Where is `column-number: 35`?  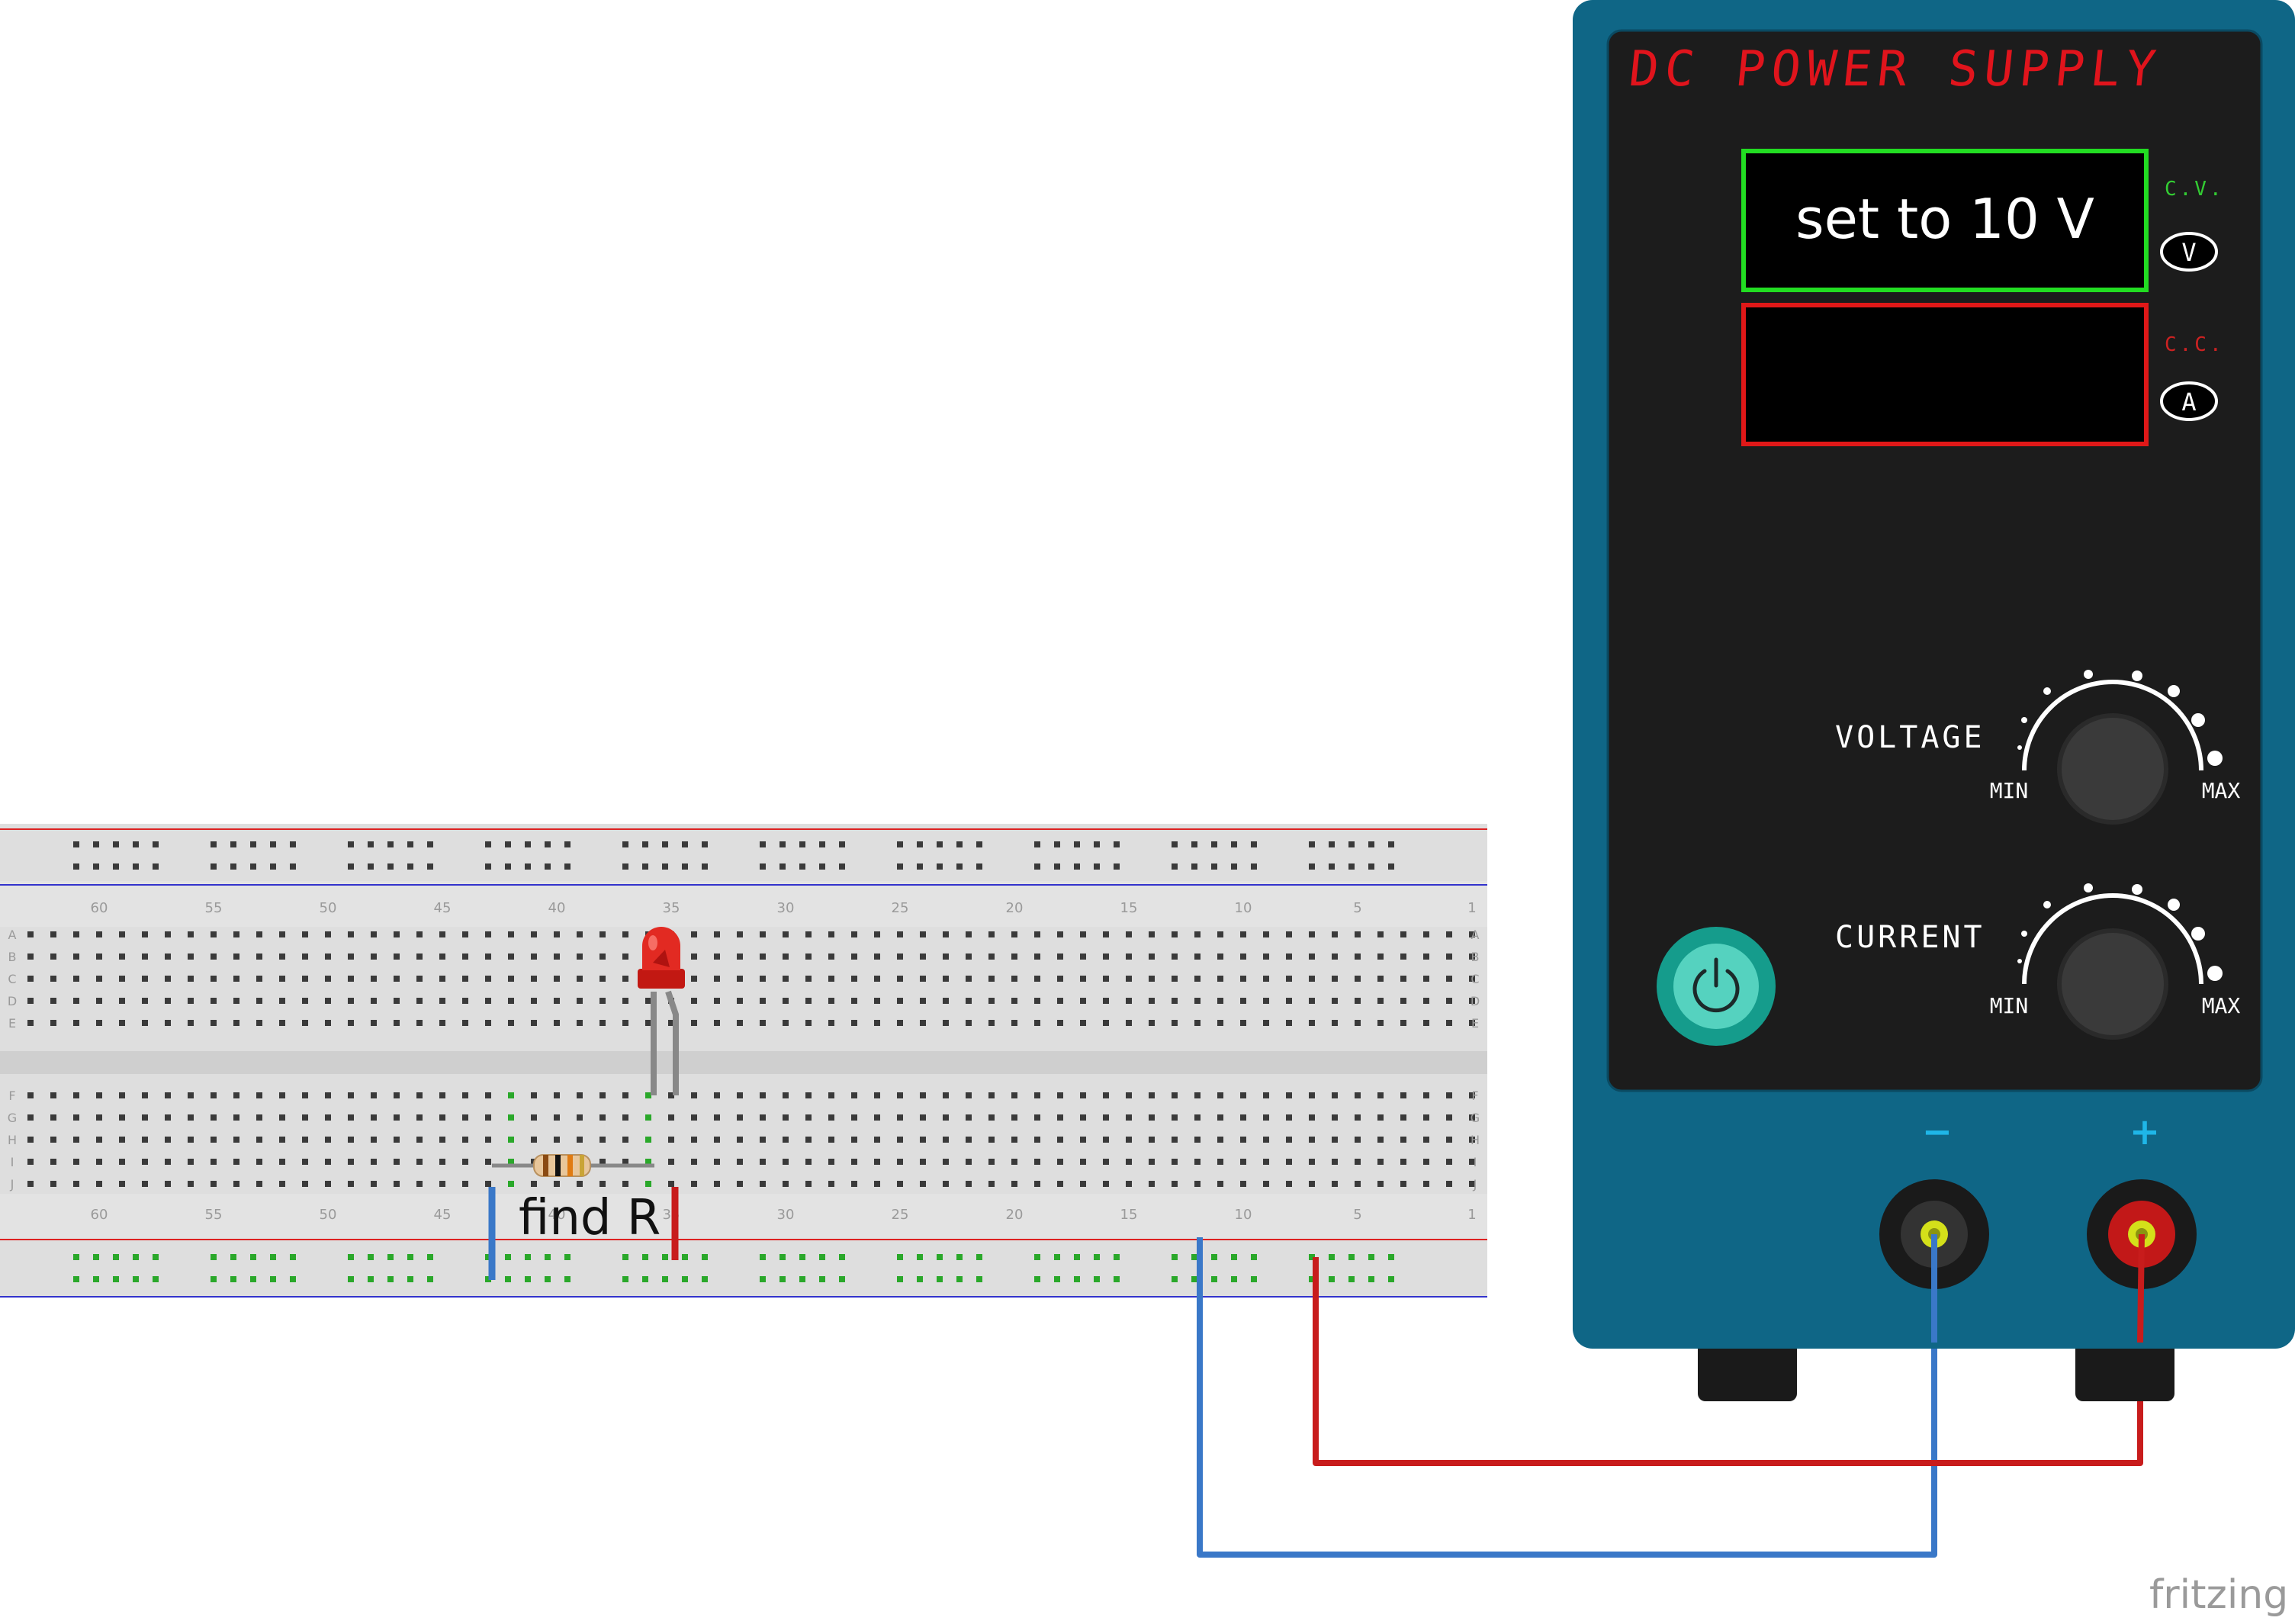 column-number: 35 is located at coordinates (671, 908).